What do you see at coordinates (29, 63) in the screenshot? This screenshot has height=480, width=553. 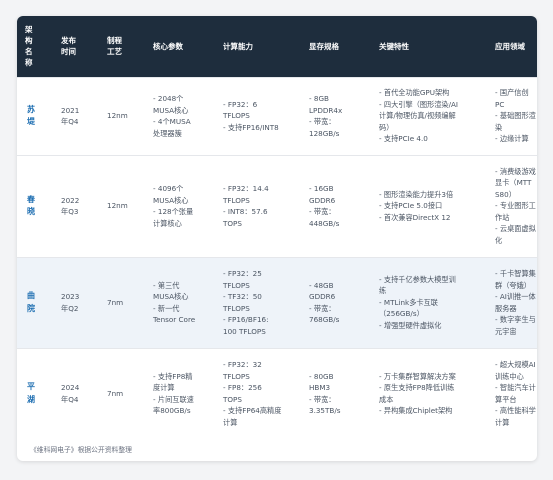 I see `header-name-line: 称` at bounding box center [29, 63].